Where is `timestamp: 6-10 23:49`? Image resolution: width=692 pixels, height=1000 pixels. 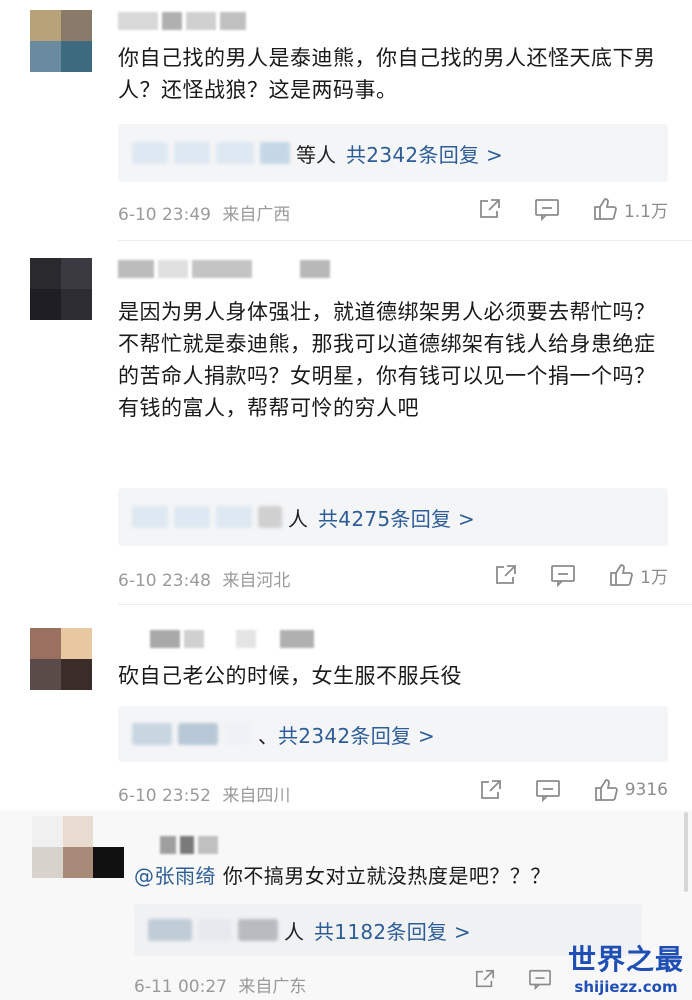
timestamp: 6-10 23:49 is located at coordinates (164, 215).